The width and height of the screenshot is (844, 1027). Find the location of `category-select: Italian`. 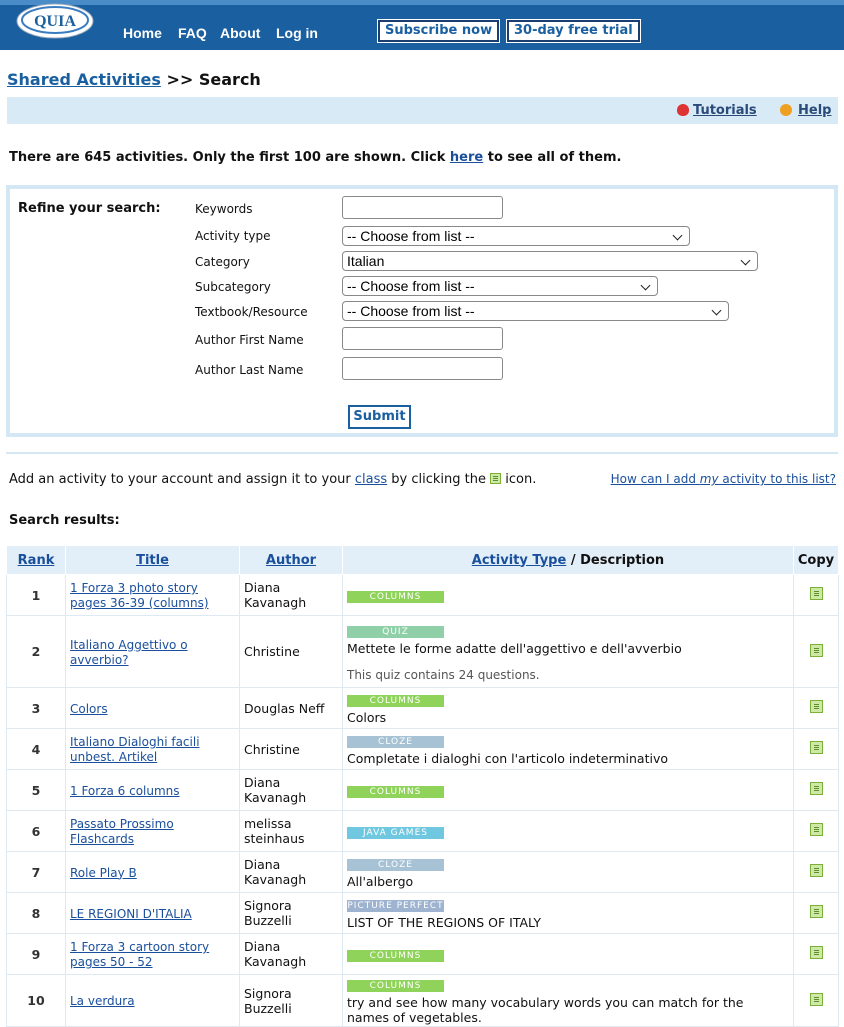

category-select: Italian is located at coordinates (550, 261).